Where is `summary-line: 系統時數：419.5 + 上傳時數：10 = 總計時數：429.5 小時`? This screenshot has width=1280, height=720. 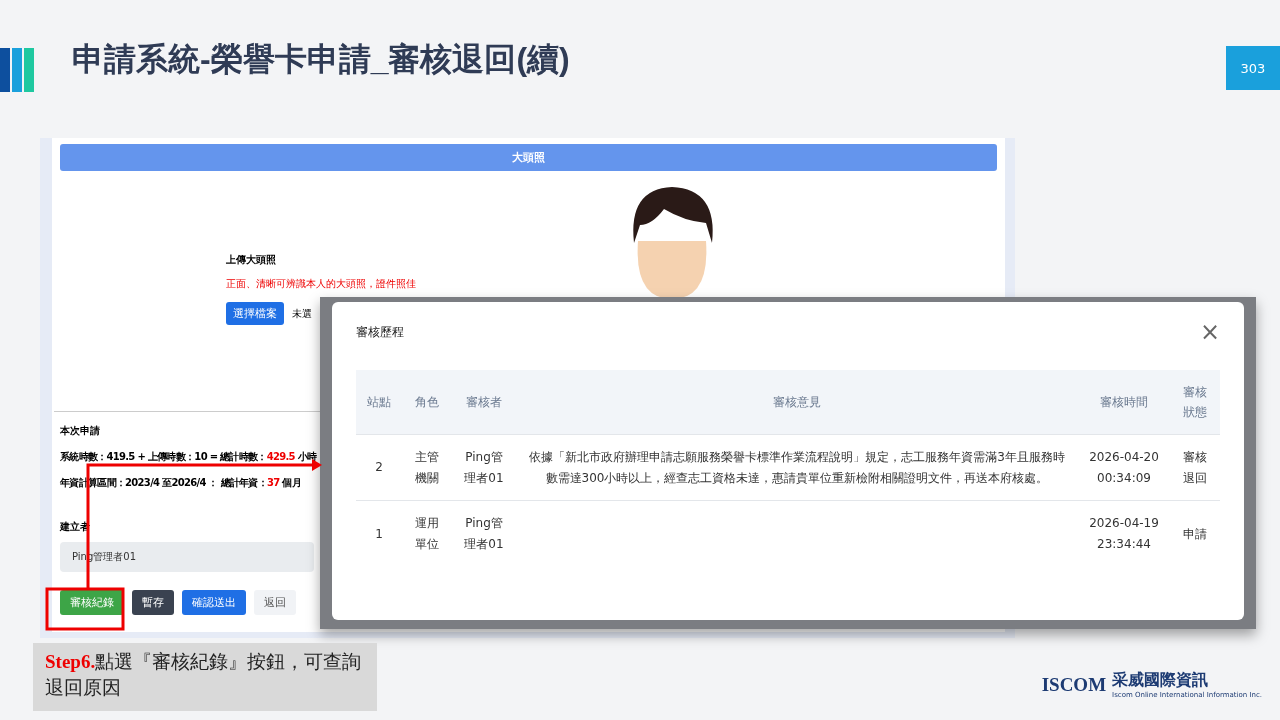 summary-line: 系統時數：419.5 + 上傳時數：10 = 總計時數：429.5 小時 is located at coordinates (189, 457).